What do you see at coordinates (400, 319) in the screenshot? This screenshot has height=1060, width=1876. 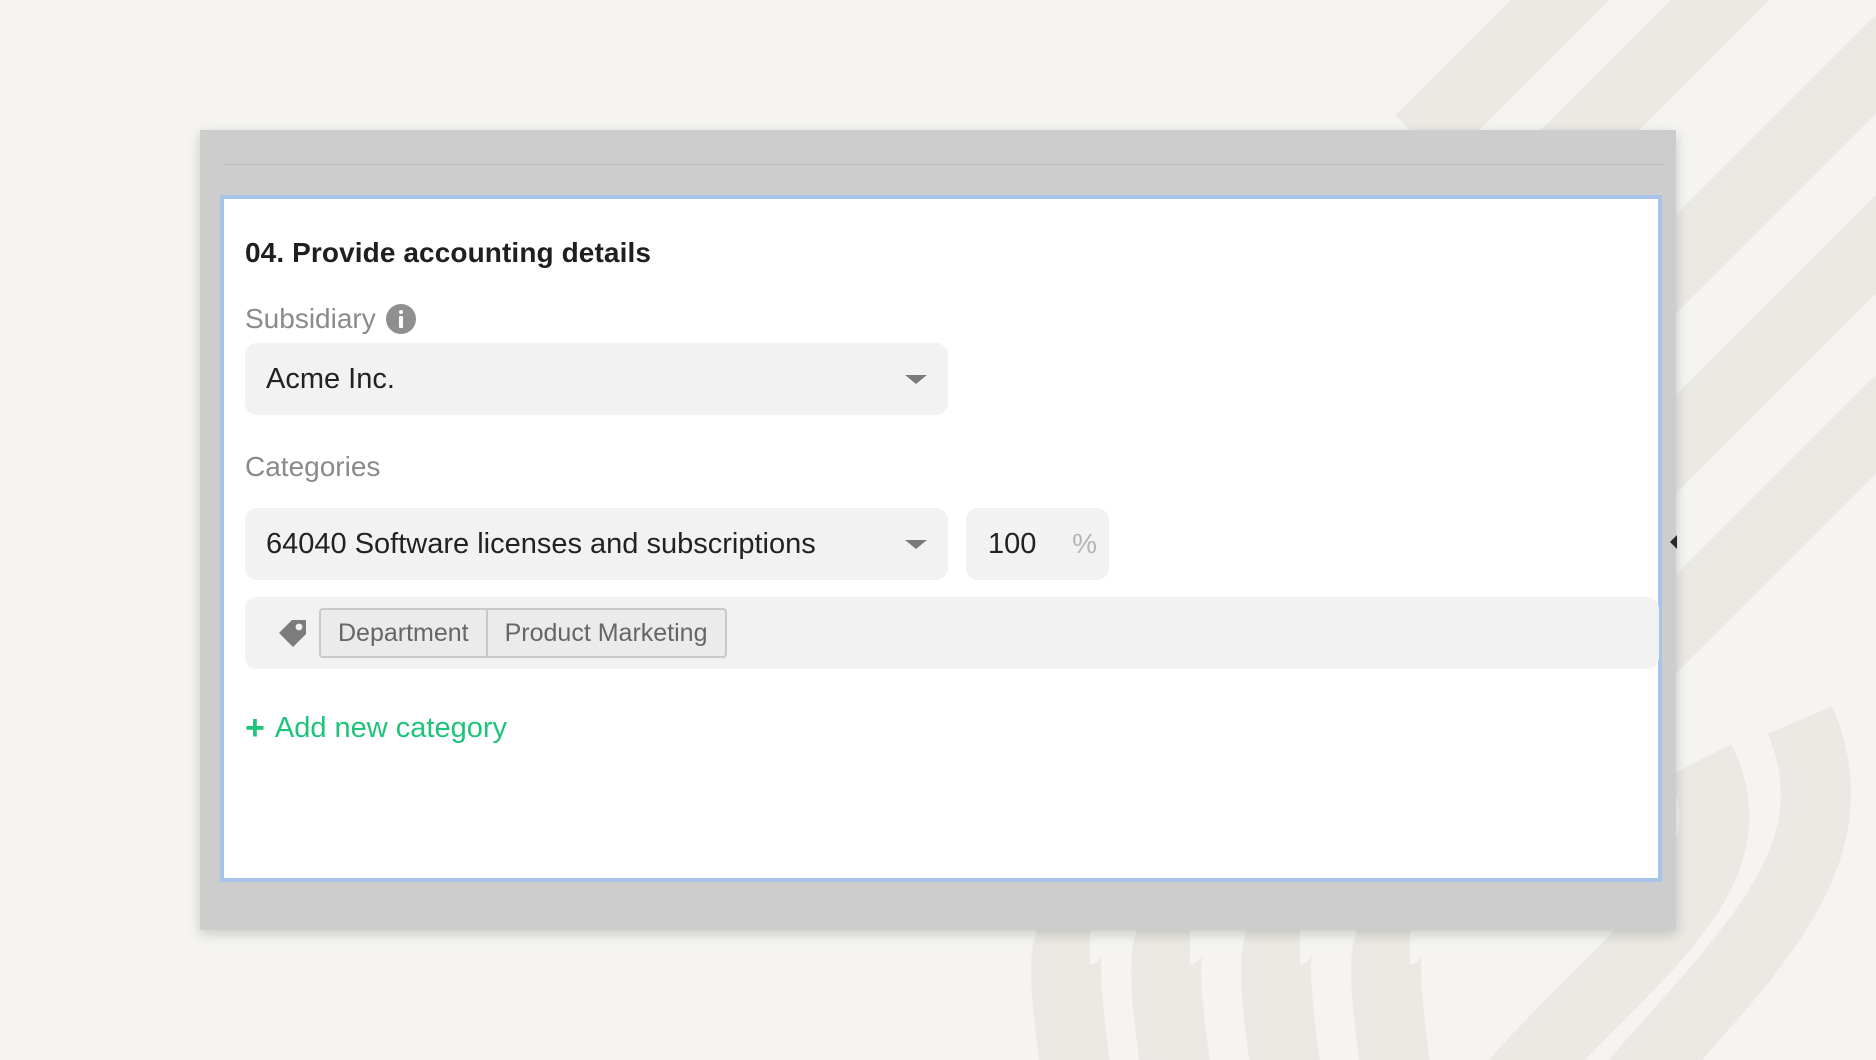 I see `info-icon` at bounding box center [400, 319].